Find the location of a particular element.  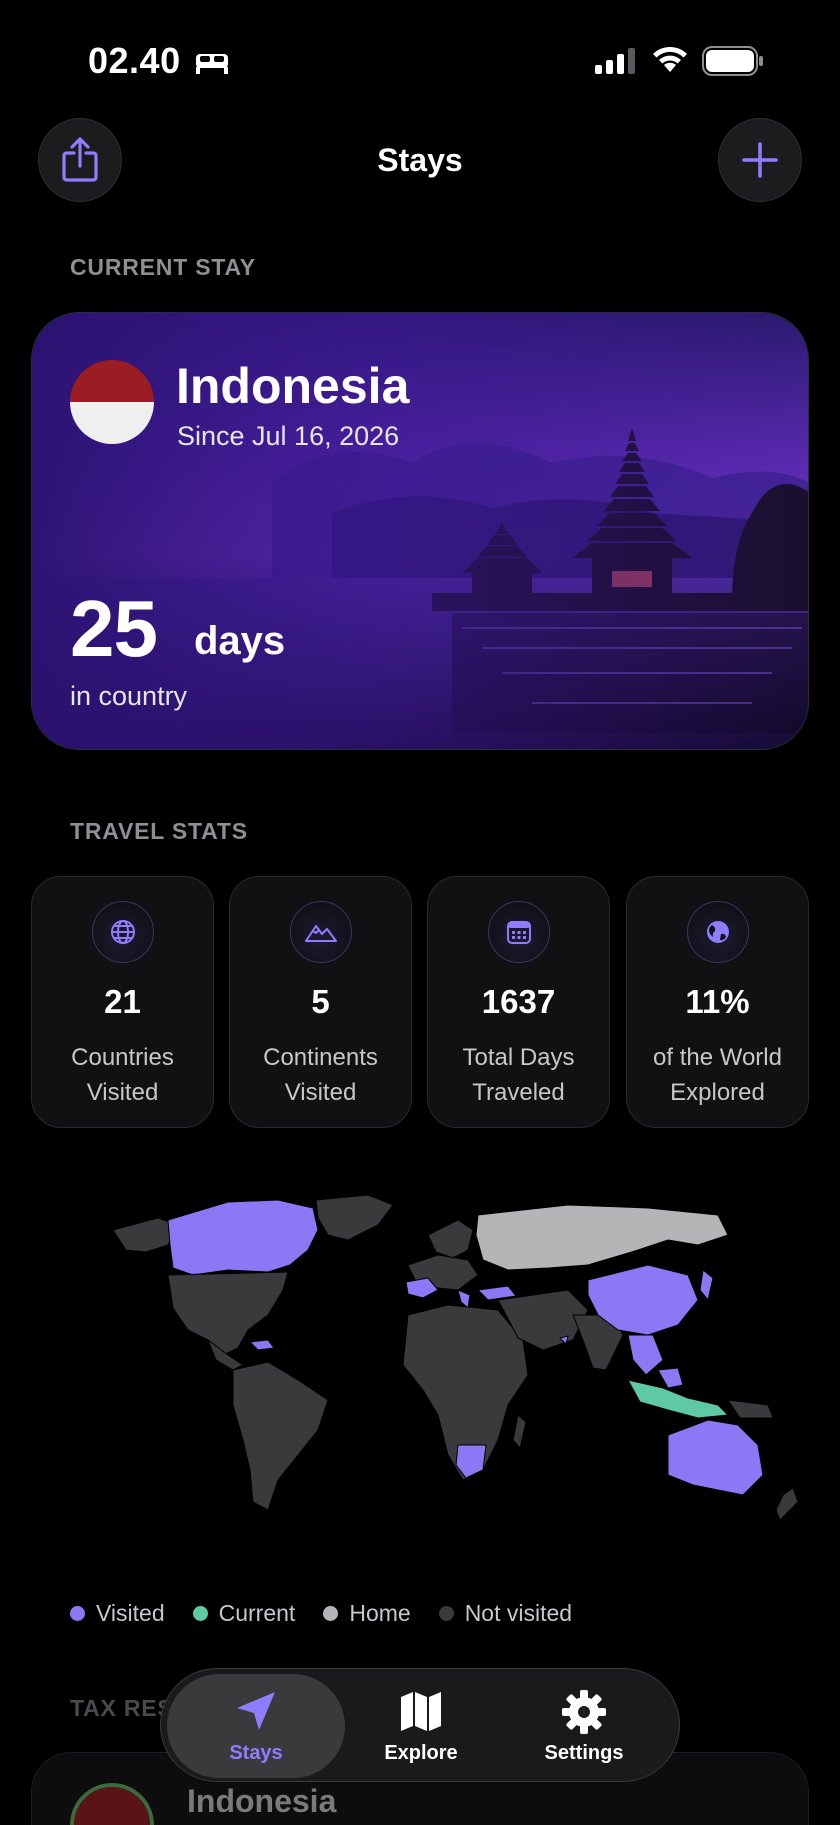

legend-dot-home is located at coordinates (331, 1613).